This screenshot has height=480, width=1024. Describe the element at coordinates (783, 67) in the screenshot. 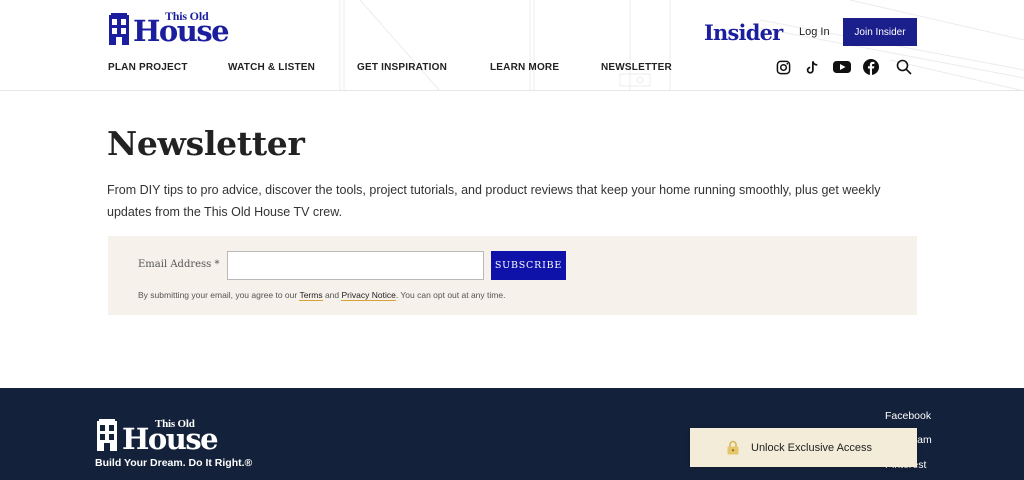

I see `instagram-icon` at that location.